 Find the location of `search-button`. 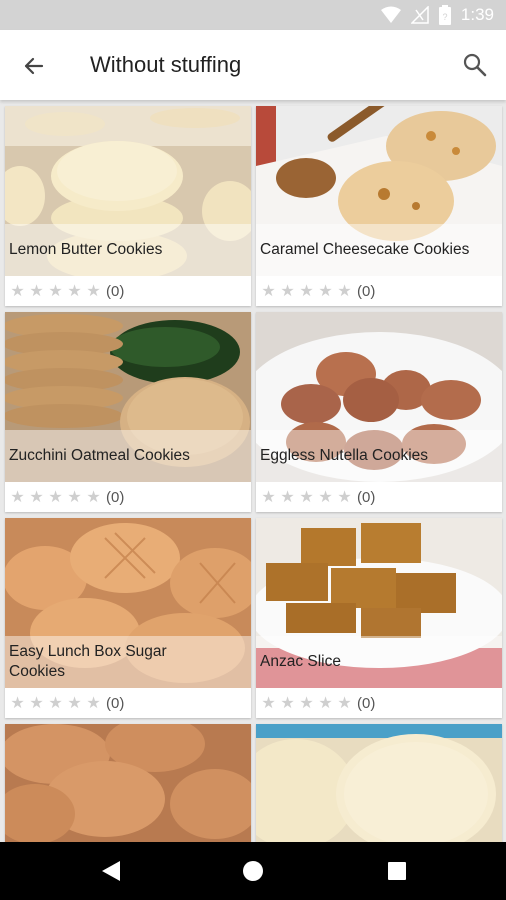

search-button is located at coordinates (475, 65).